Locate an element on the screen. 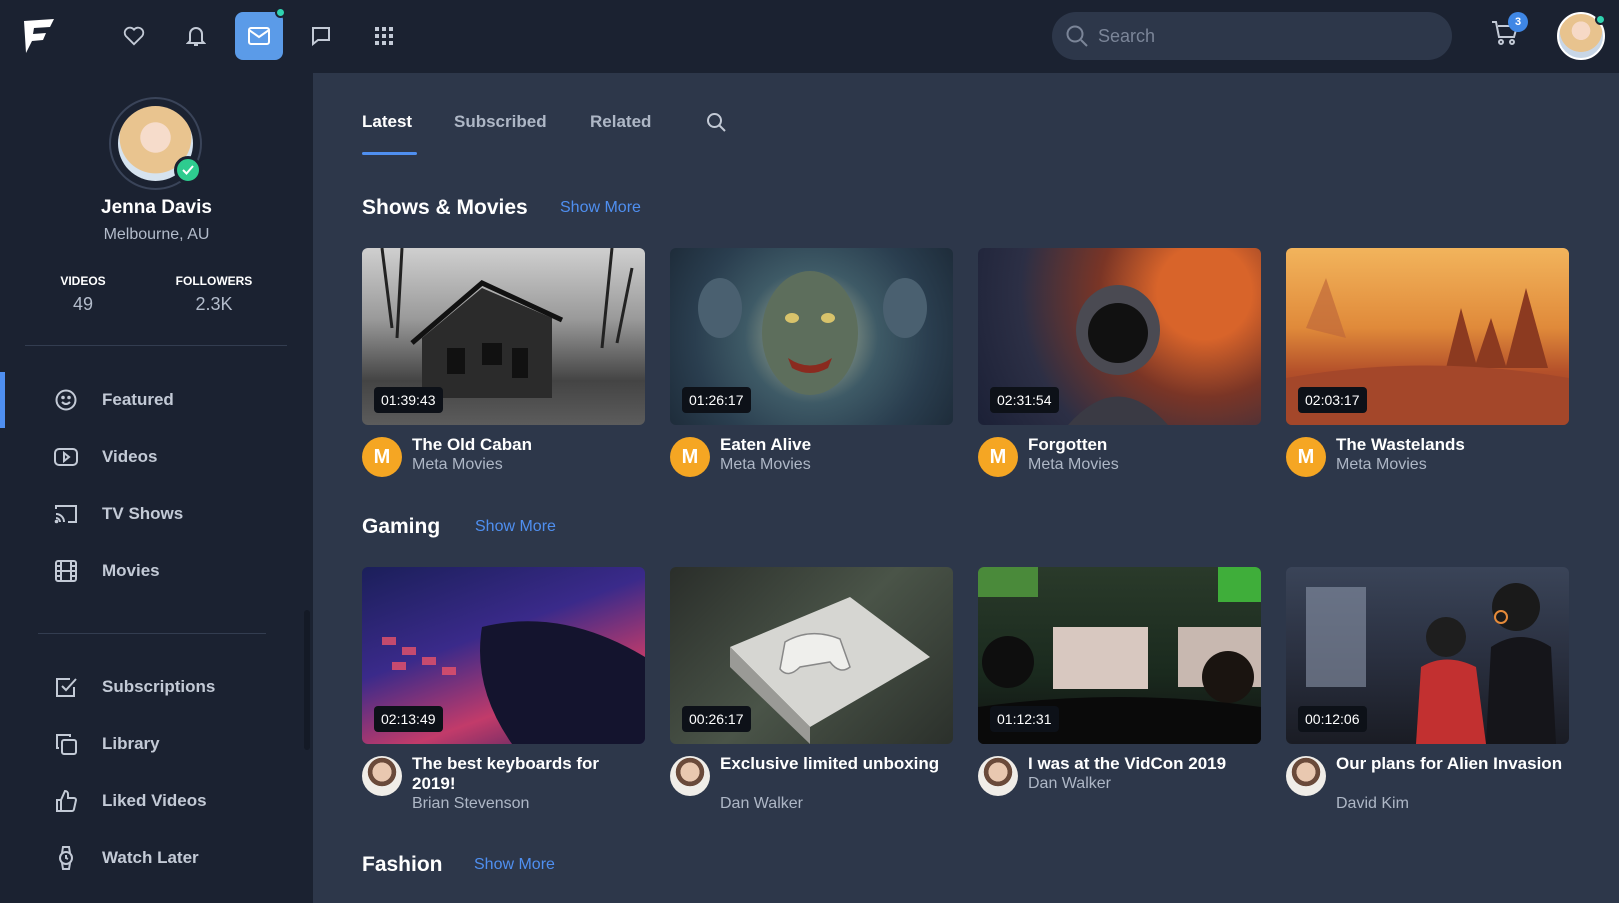 Image resolution: width=1619 pixels, height=903 pixels. video-card: 01:26:17 M Eaten Alive Meta Movies is located at coordinates (811, 371).